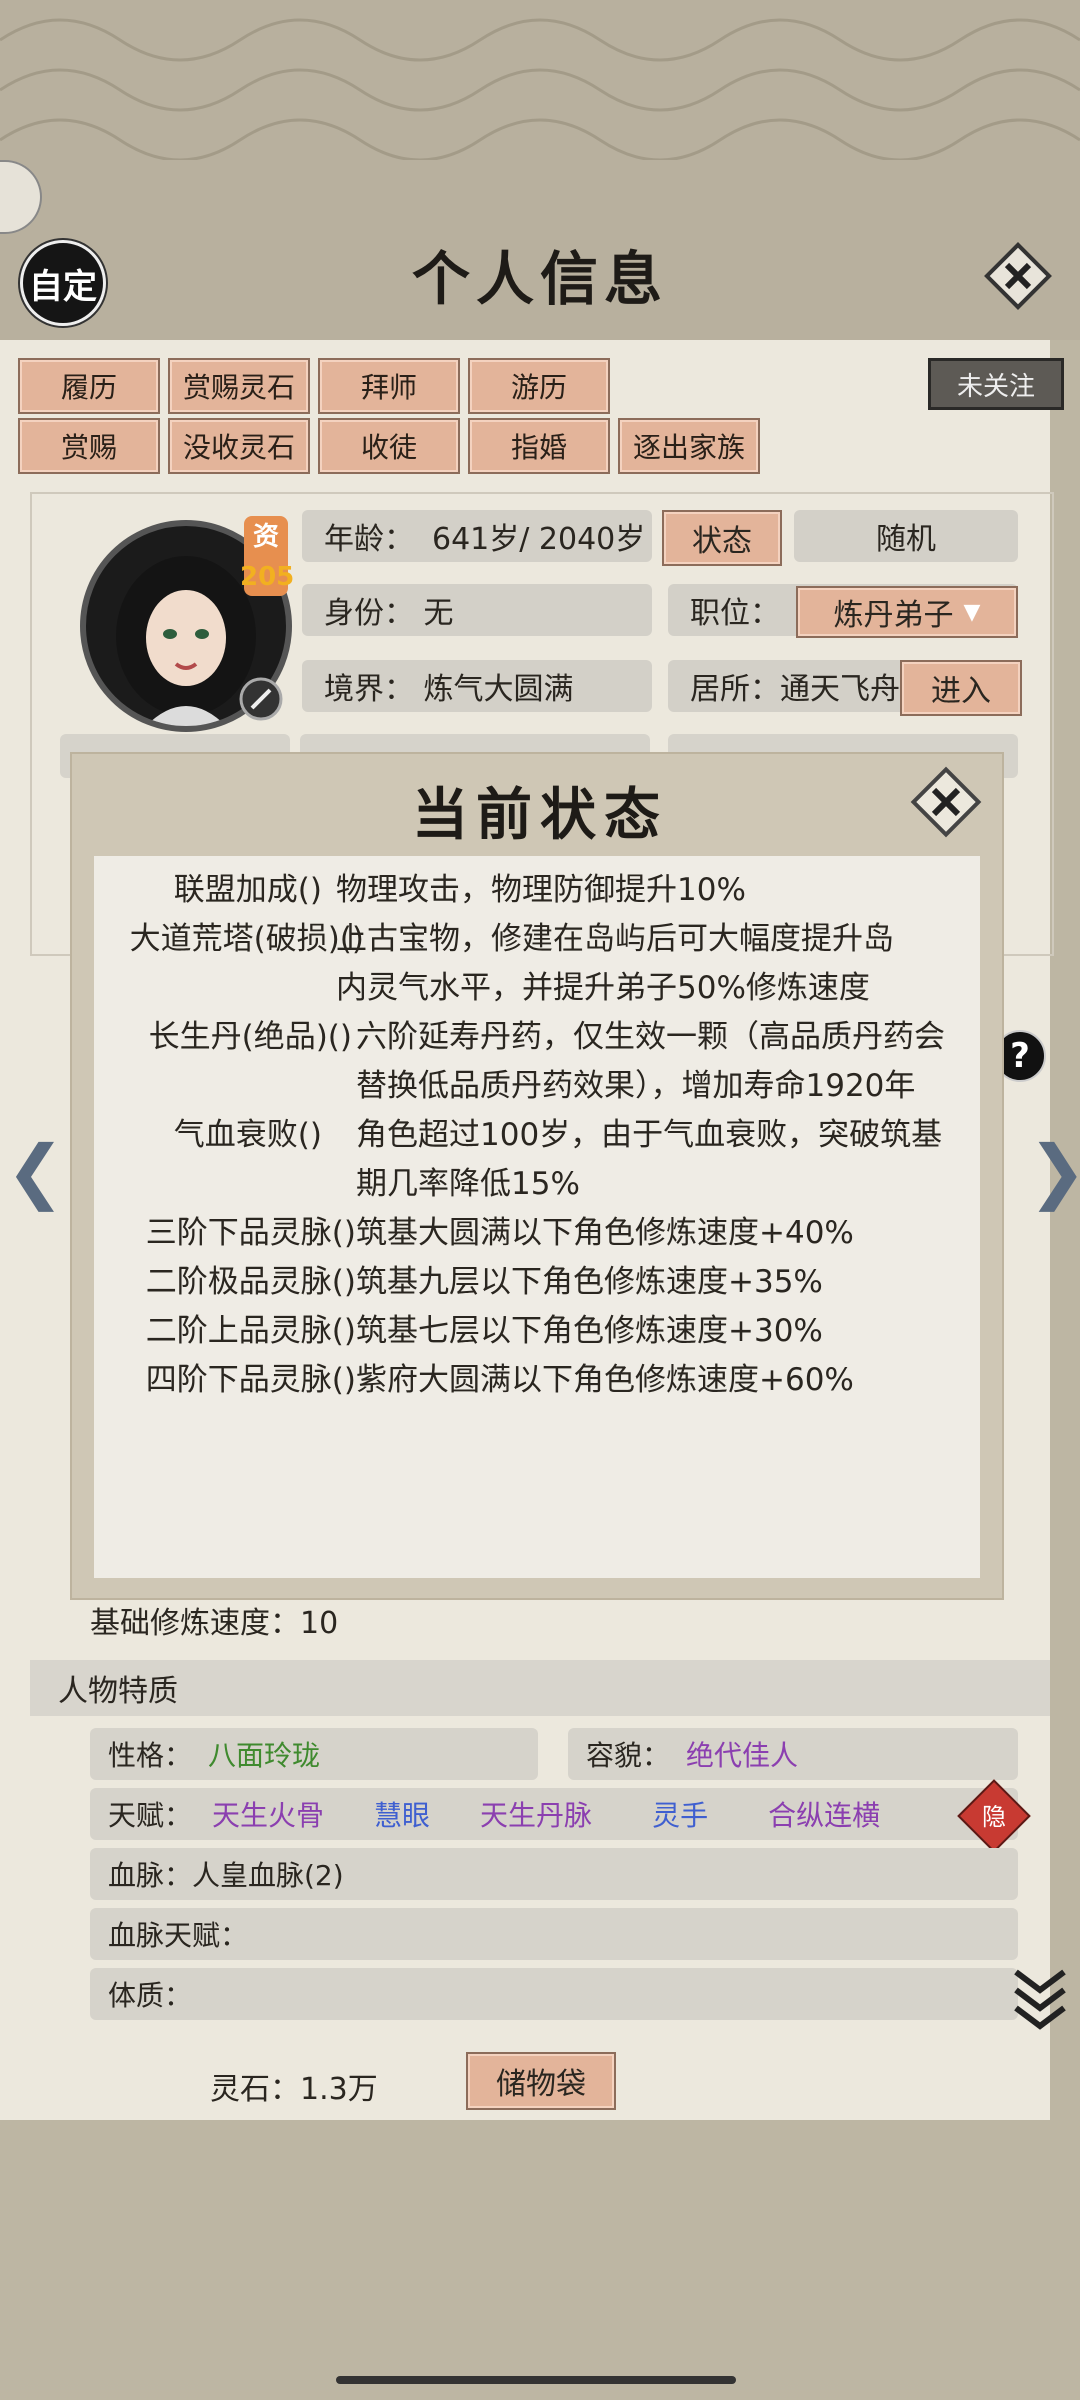  What do you see at coordinates (294, 2089) in the screenshot?
I see `spirit-stones: 灵石：1.3万` at bounding box center [294, 2089].